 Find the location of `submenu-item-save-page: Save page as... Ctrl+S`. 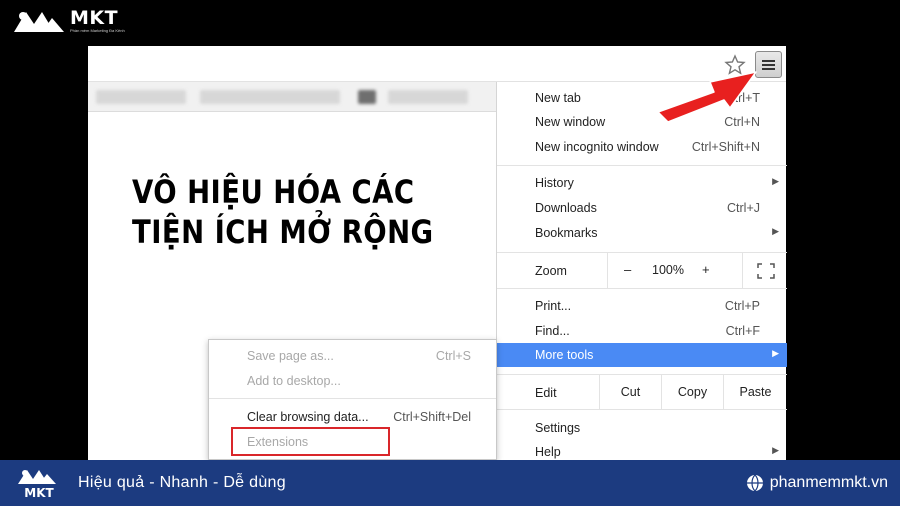

submenu-item-save-page: Save page as... Ctrl+S is located at coordinates (352, 356).